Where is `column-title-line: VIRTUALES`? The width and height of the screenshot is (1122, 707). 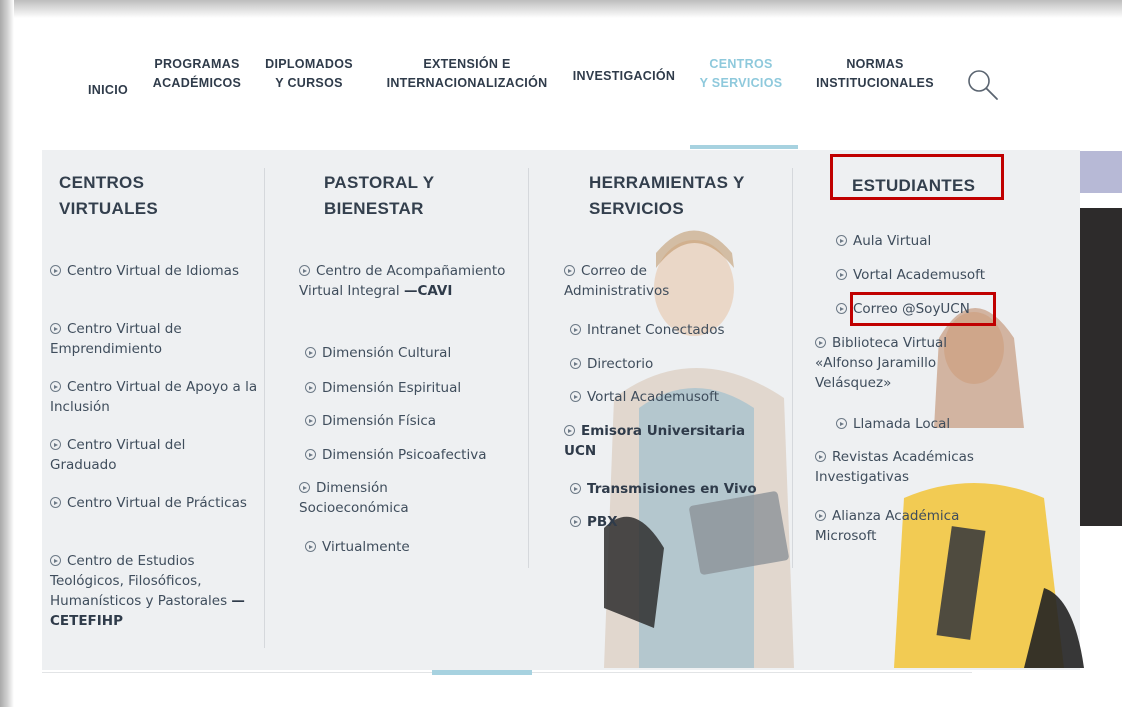 column-title-line: VIRTUALES is located at coordinates (109, 208).